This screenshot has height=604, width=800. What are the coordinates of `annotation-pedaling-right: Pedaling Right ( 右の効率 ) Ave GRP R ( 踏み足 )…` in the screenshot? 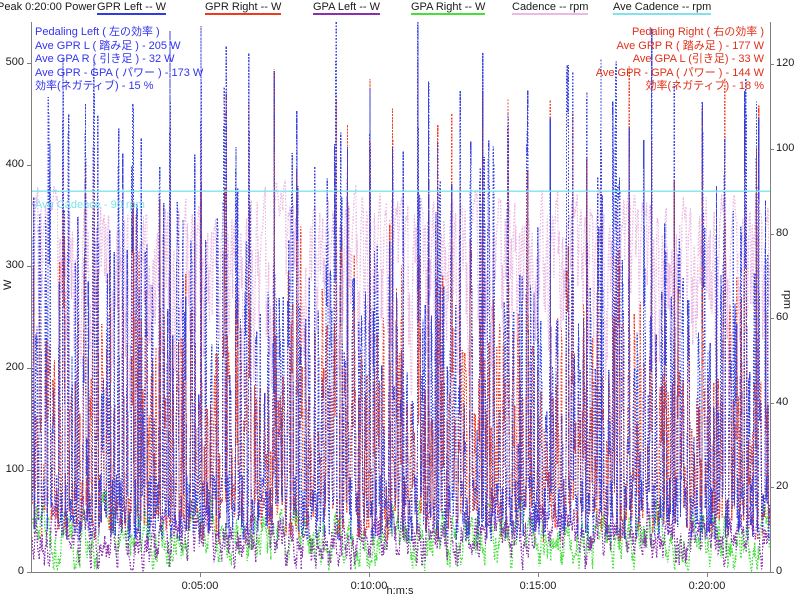 It's located at (680, 60).